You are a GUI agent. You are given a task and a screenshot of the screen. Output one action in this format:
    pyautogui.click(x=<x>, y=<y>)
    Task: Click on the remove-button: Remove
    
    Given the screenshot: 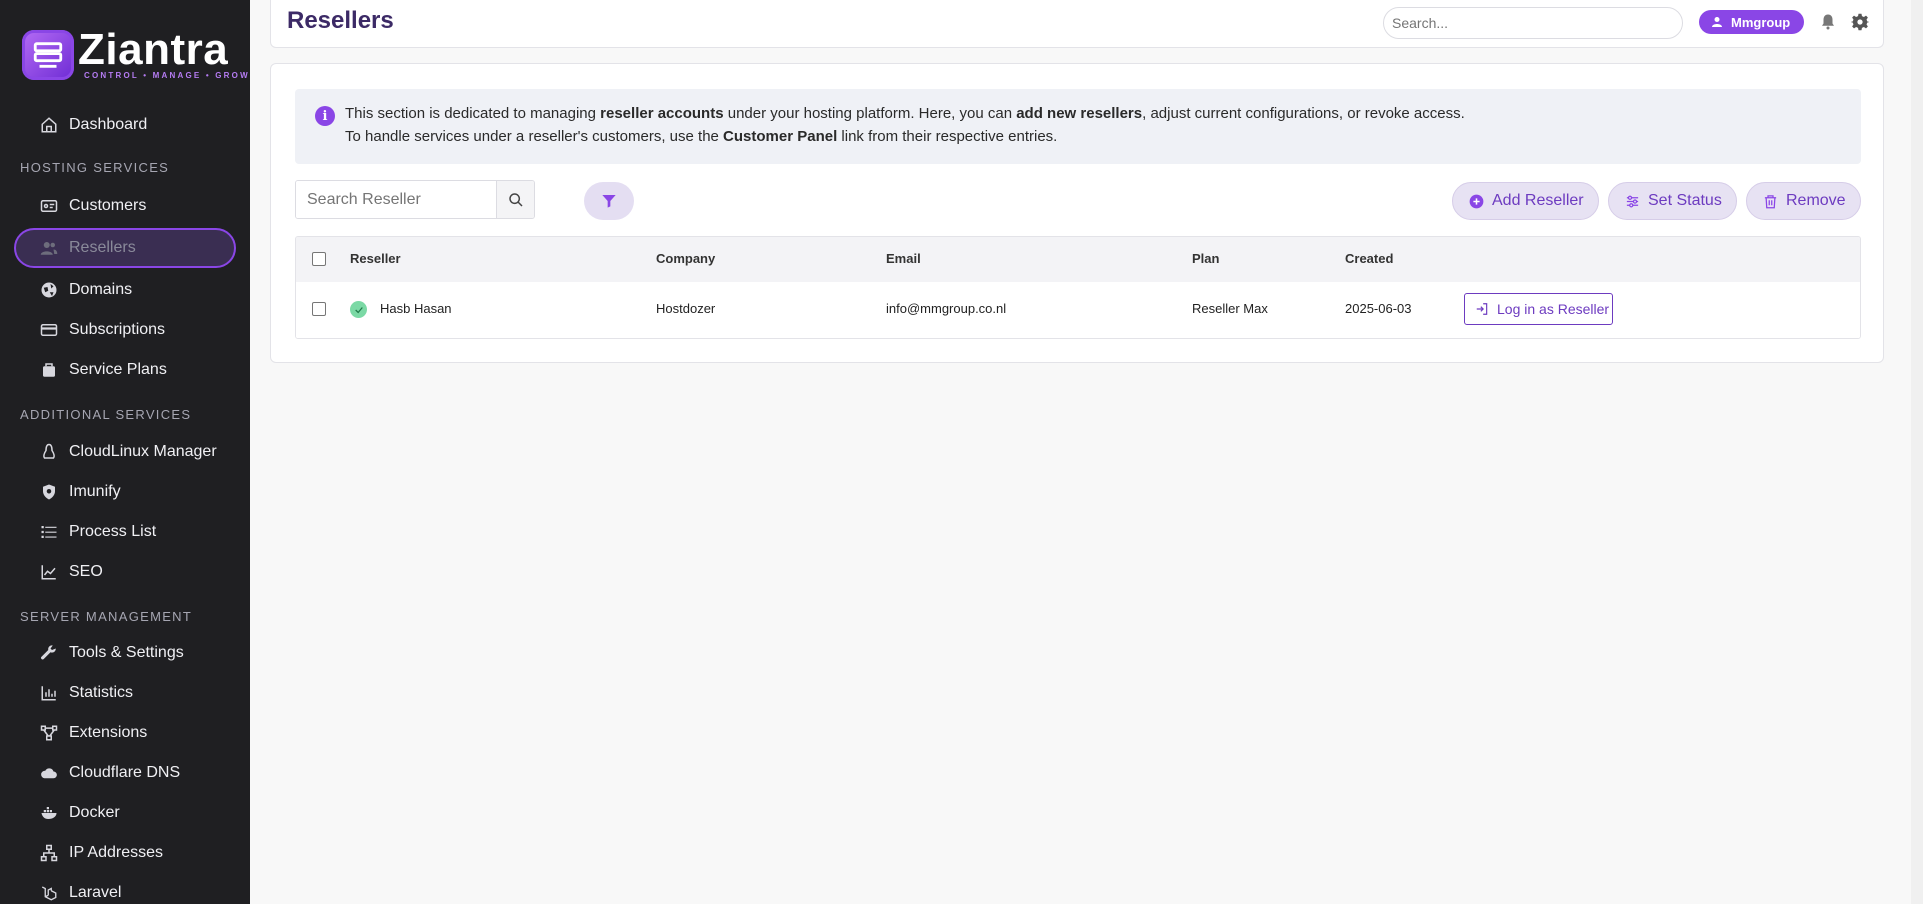 What is the action you would take?
    pyautogui.click(x=1803, y=201)
    